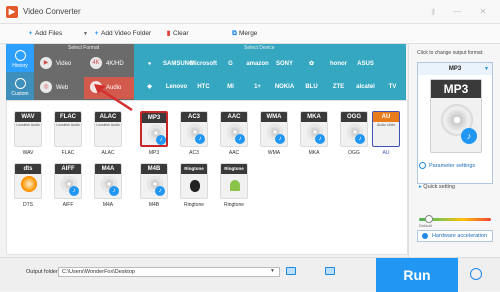 Image resolution: width=500 pixels, height=292 pixels. What do you see at coordinates (20, 66) in the screenshot?
I see `nav-history-label: History` at bounding box center [20, 66].